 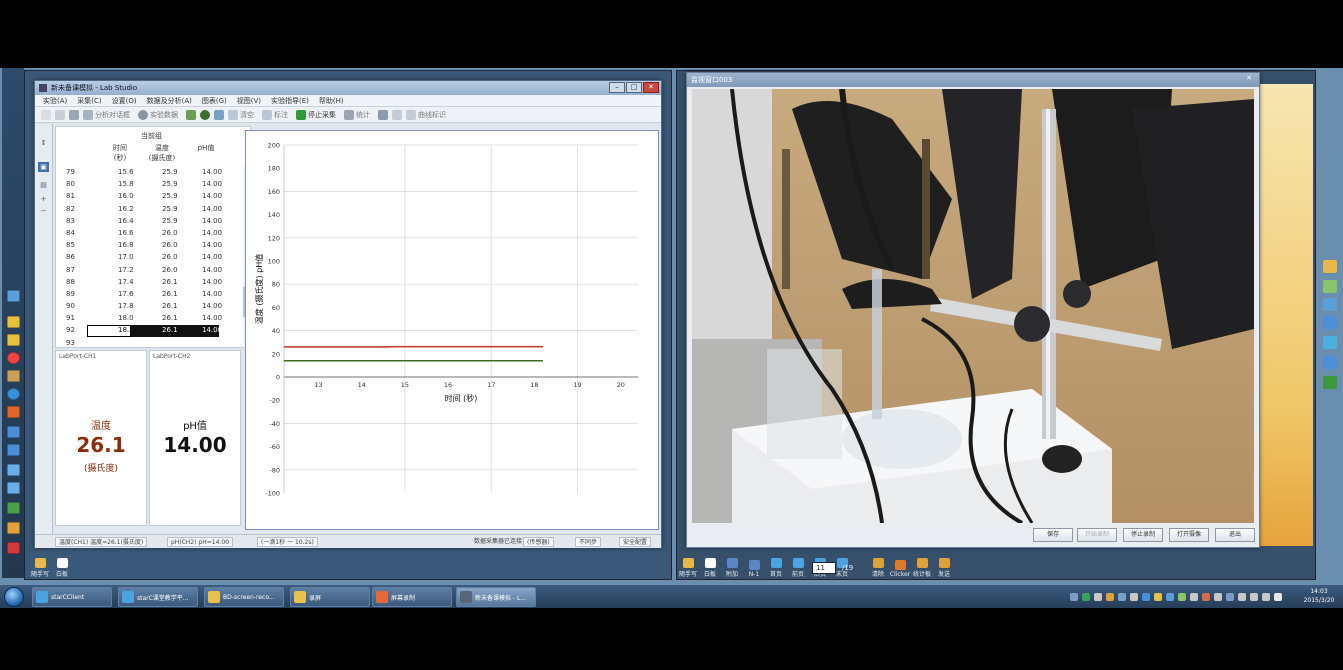 What do you see at coordinates (732, 568) in the screenshot?
I see `tool-button: 附加` at bounding box center [732, 568].